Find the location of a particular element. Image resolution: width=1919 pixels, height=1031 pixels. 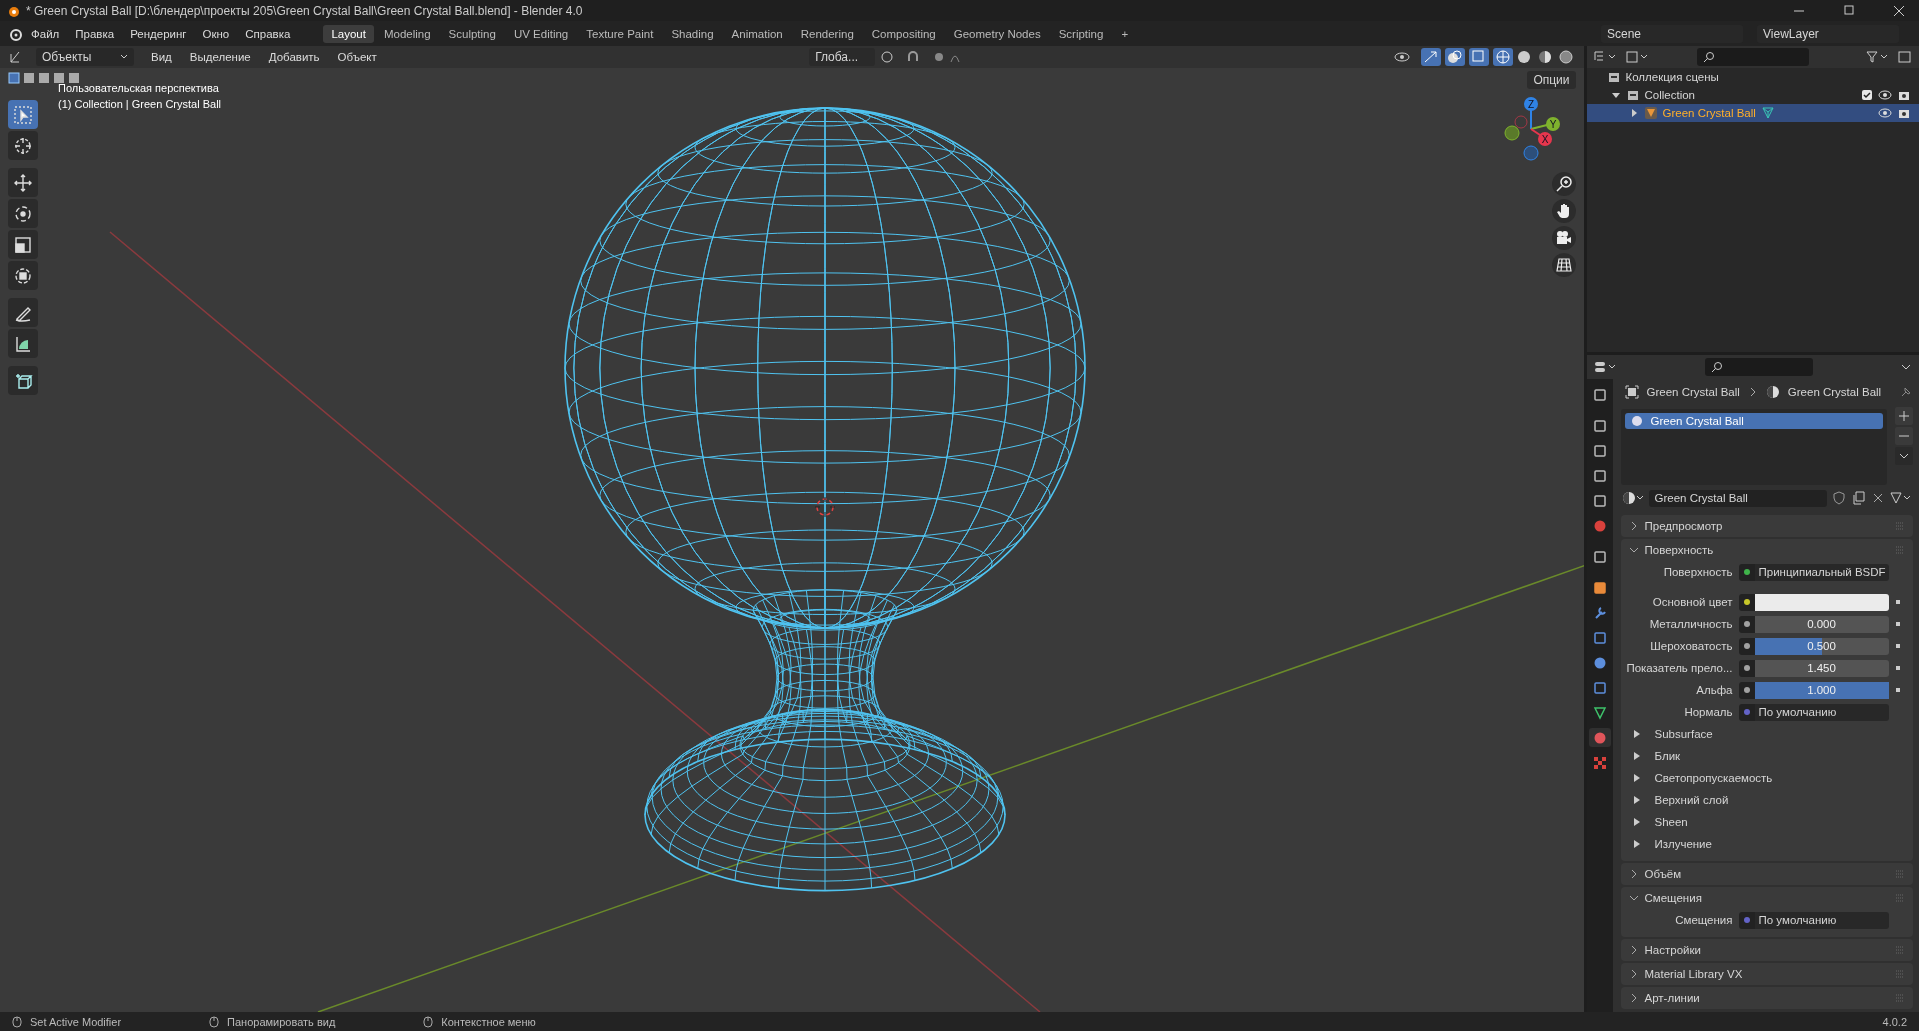

add-slot-button is located at coordinates (1904, 416).